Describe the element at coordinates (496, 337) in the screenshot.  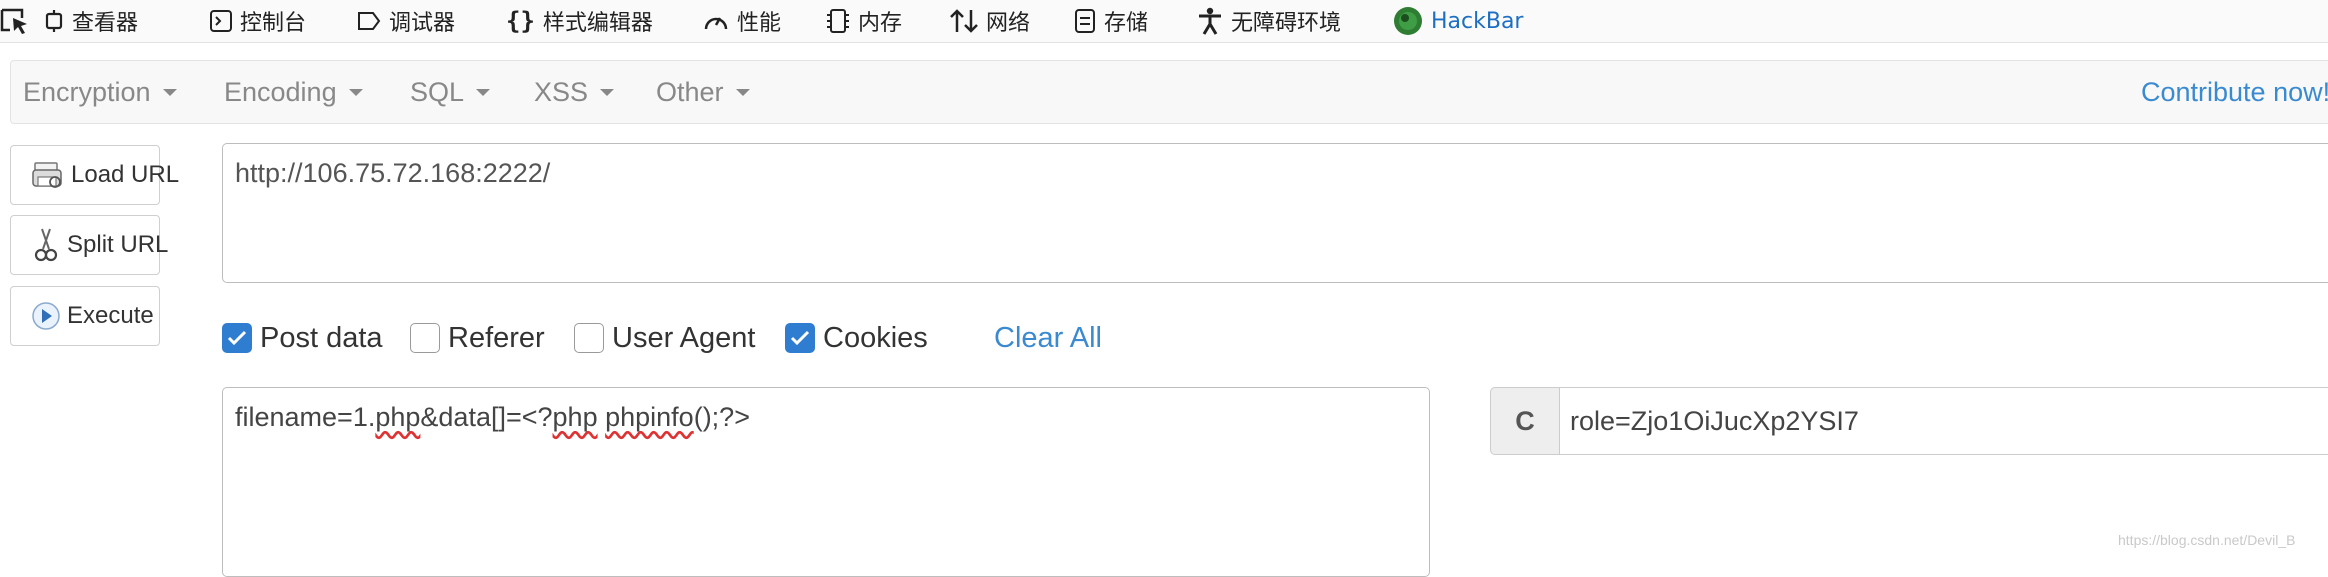
I see `referer-label: Referer` at that location.